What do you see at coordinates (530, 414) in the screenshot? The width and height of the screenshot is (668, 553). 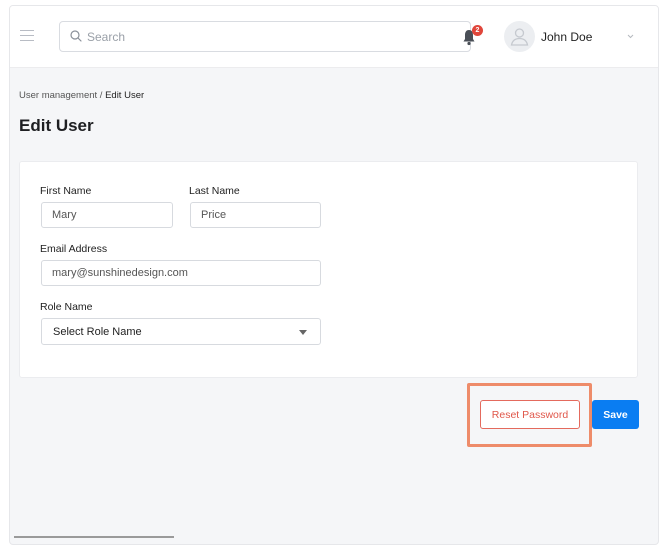 I see `reset-password-button: Reset Password` at bounding box center [530, 414].